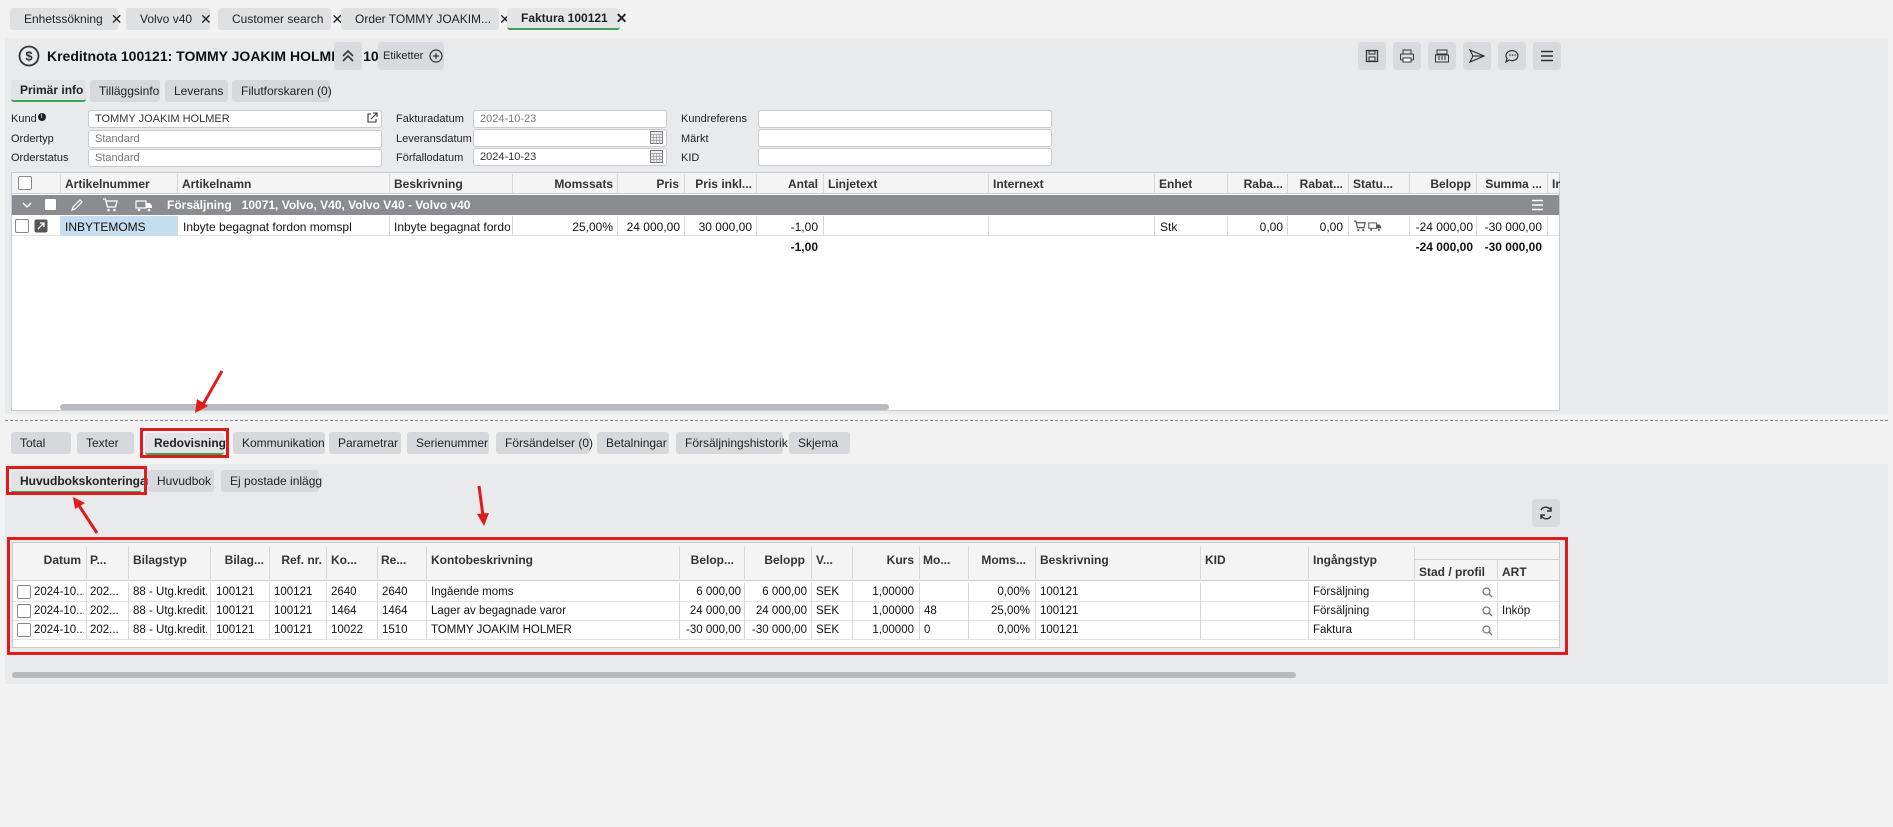 The width and height of the screenshot is (1893, 827). I want to click on col-antal: Antal, so click(789, 184).